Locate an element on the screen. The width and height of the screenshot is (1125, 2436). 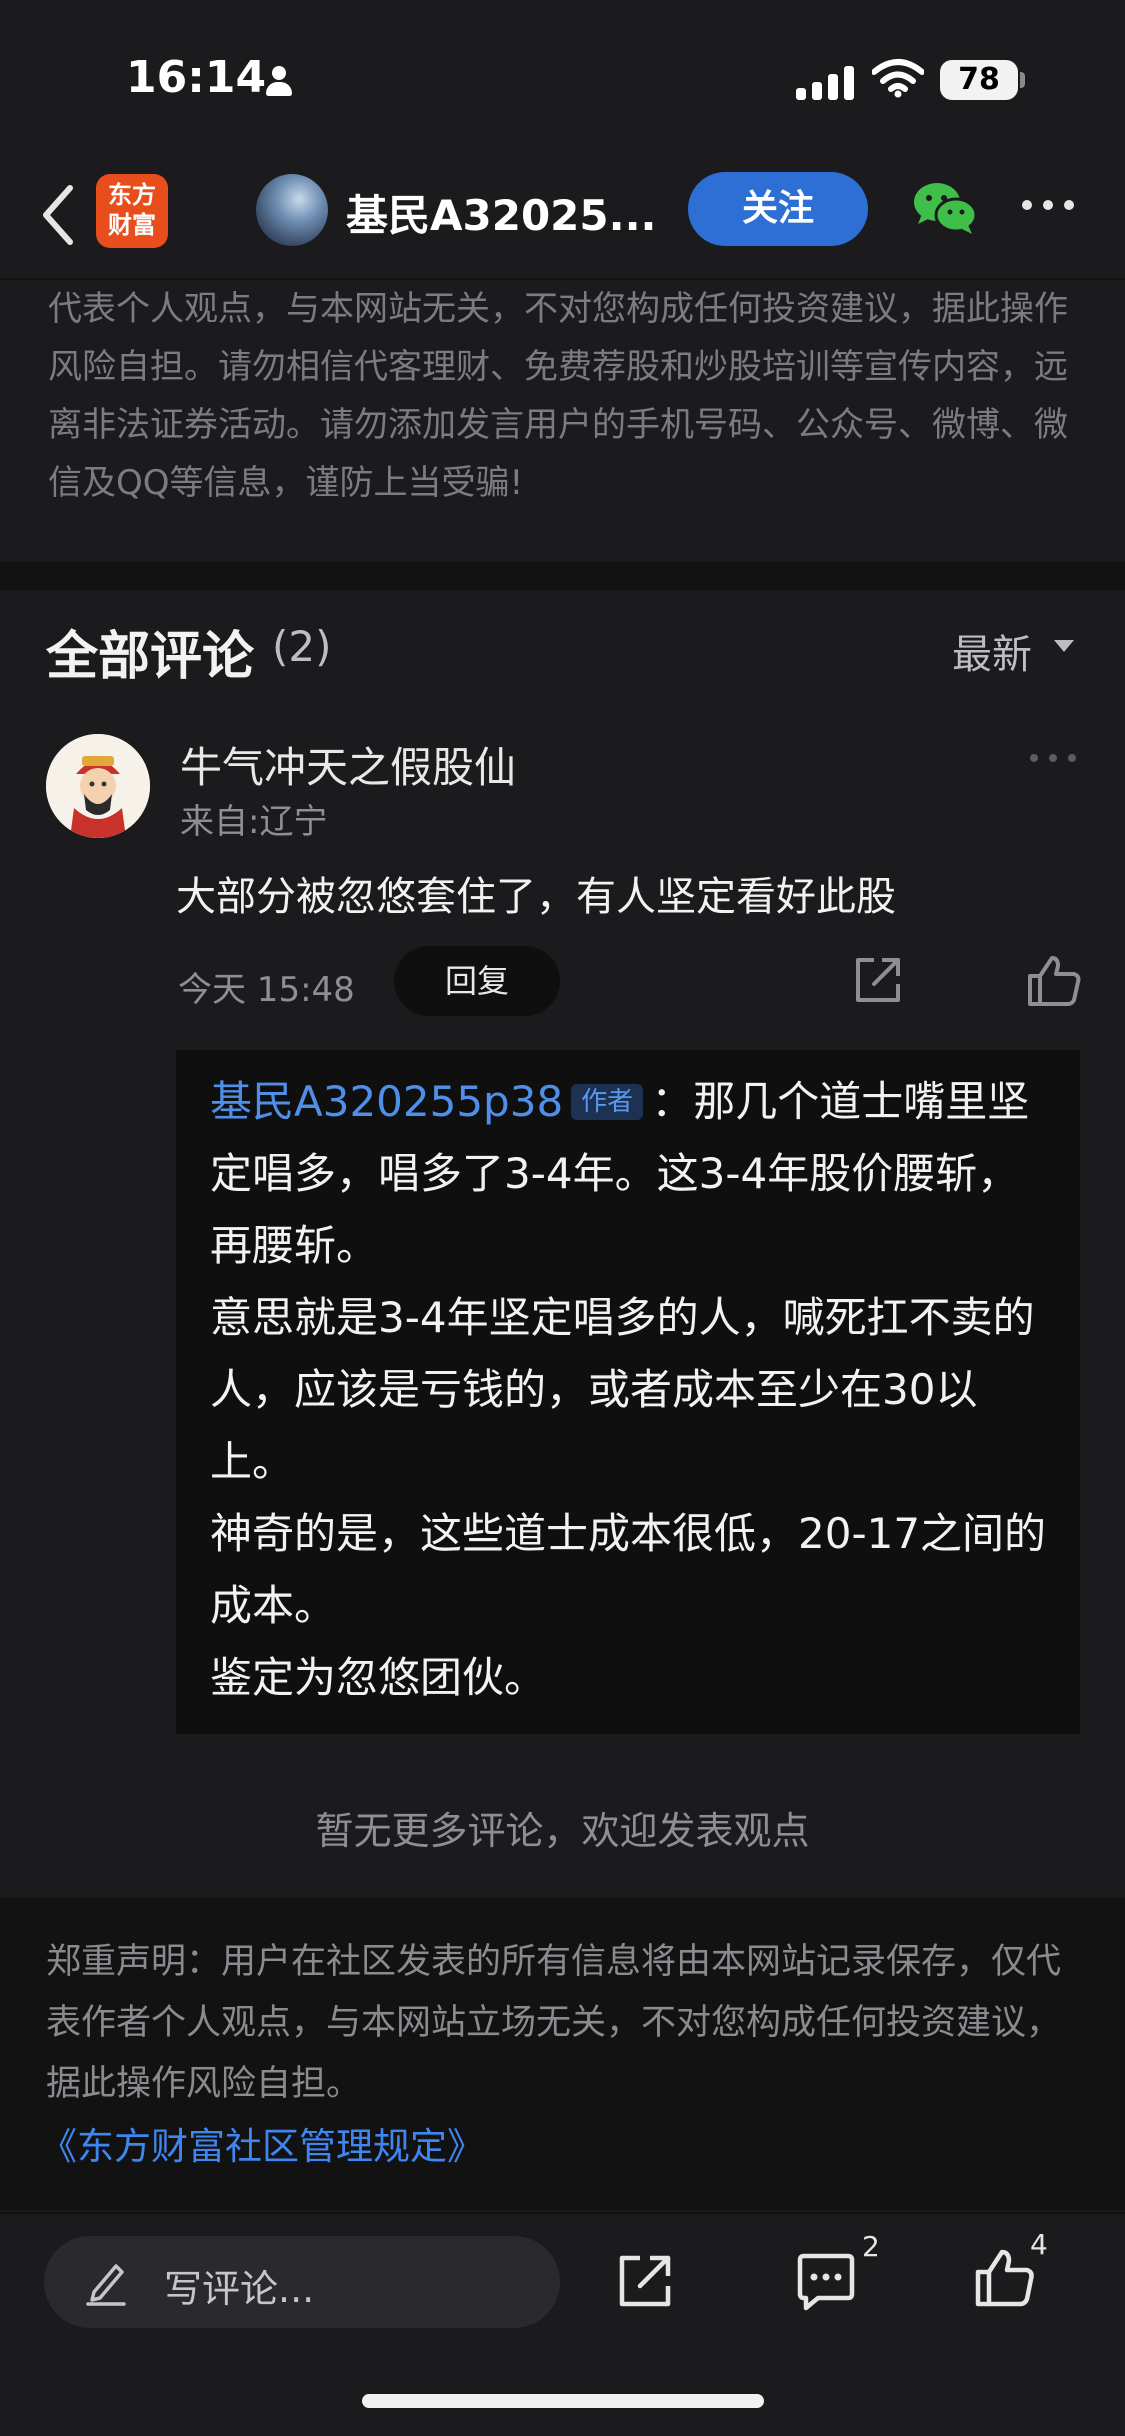
share-post-icon is located at coordinates (645, 2281).